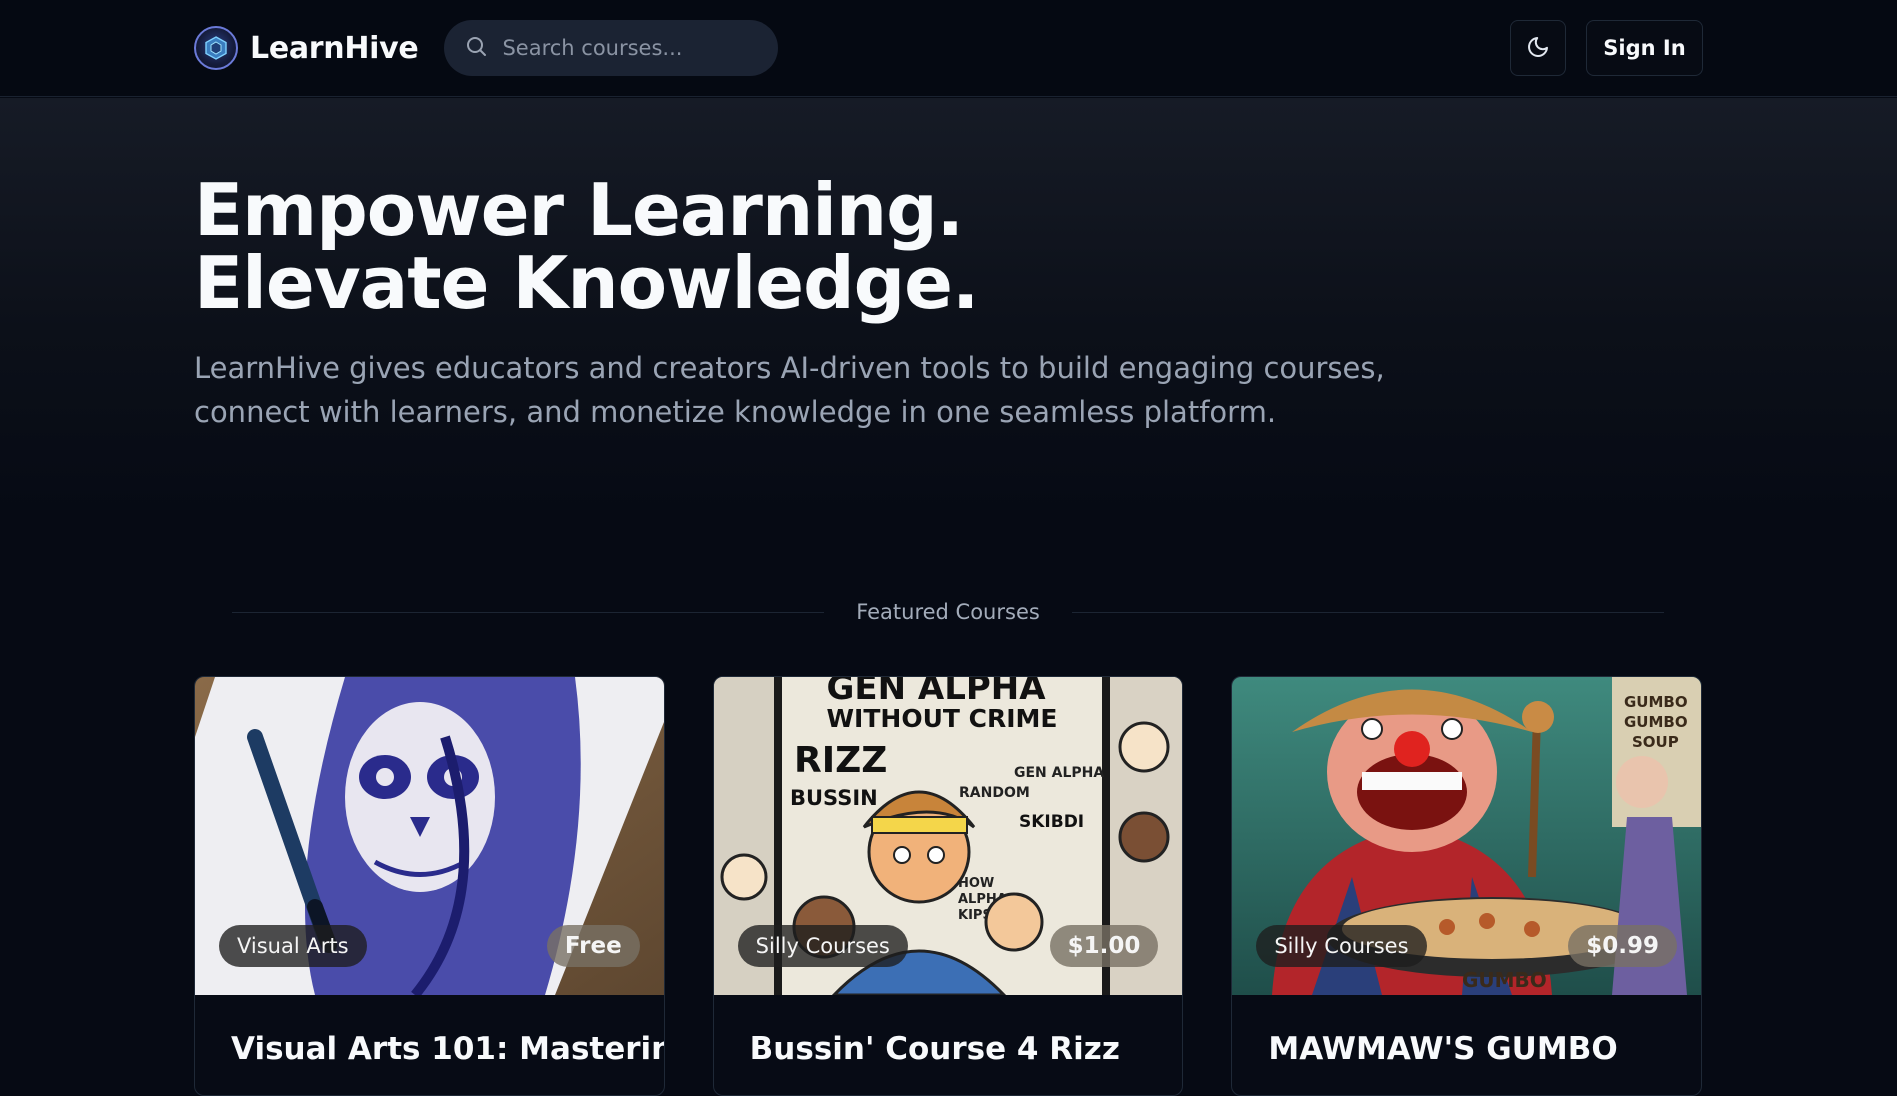 This screenshot has width=1897, height=1096. What do you see at coordinates (293, 946) in the screenshot?
I see `course-category-badge: Visual Arts` at bounding box center [293, 946].